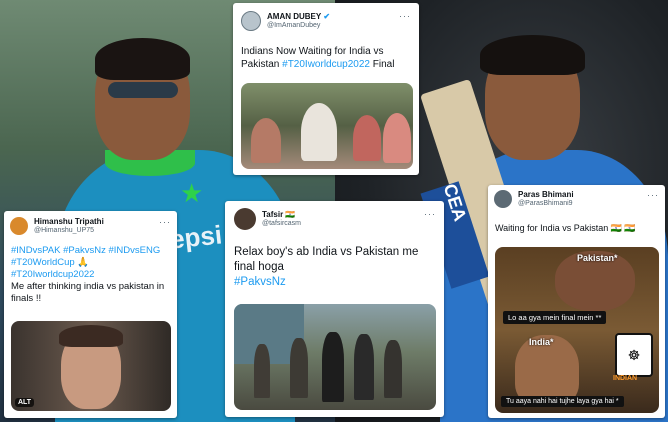 The width and height of the screenshot is (668, 422). Describe the element at coordinates (281, 214) in the screenshot. I see `author-name: Tafsir 🇮🇳` at that location.